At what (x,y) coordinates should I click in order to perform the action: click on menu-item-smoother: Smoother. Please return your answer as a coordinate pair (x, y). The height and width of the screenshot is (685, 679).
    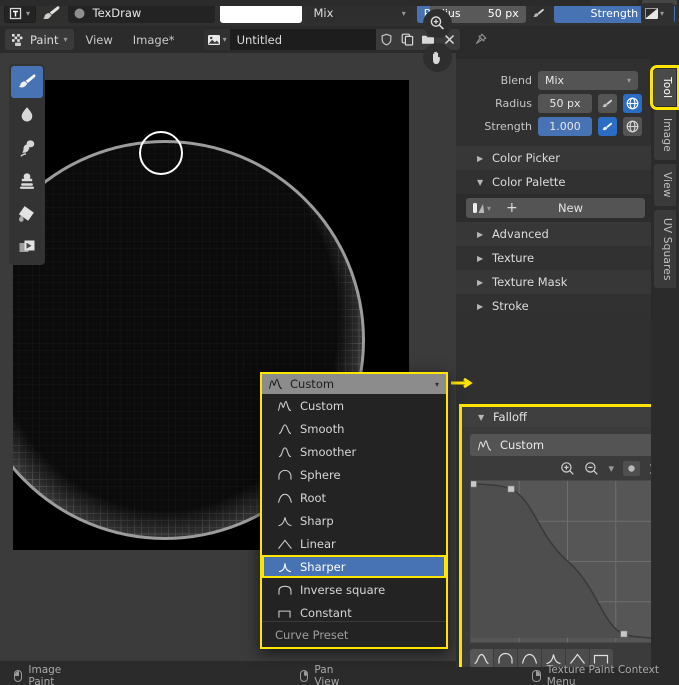
    Looking at the image, I should click on (354, 451).